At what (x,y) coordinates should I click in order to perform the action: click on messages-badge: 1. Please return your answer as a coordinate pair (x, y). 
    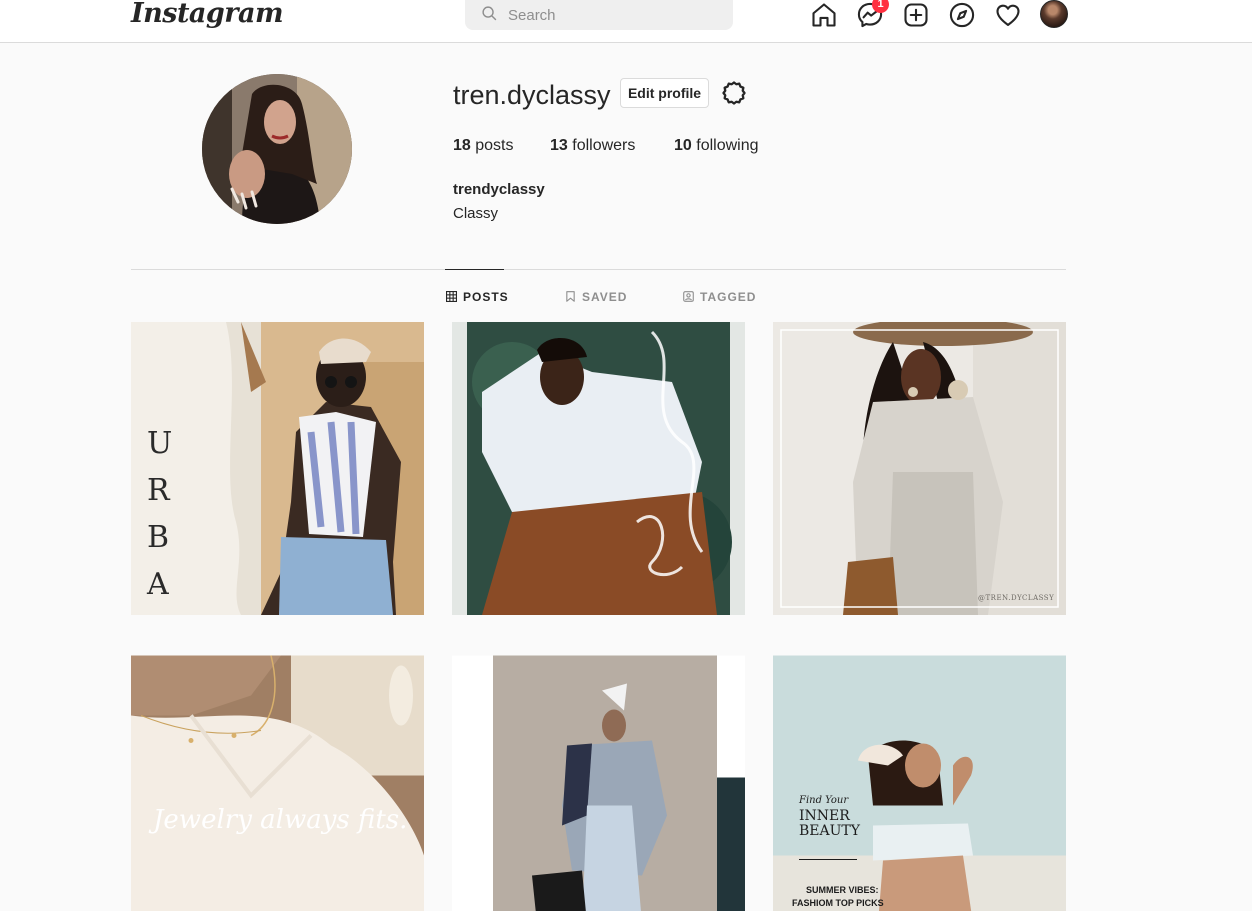
    Looking at the image, I should click on (880, 6).